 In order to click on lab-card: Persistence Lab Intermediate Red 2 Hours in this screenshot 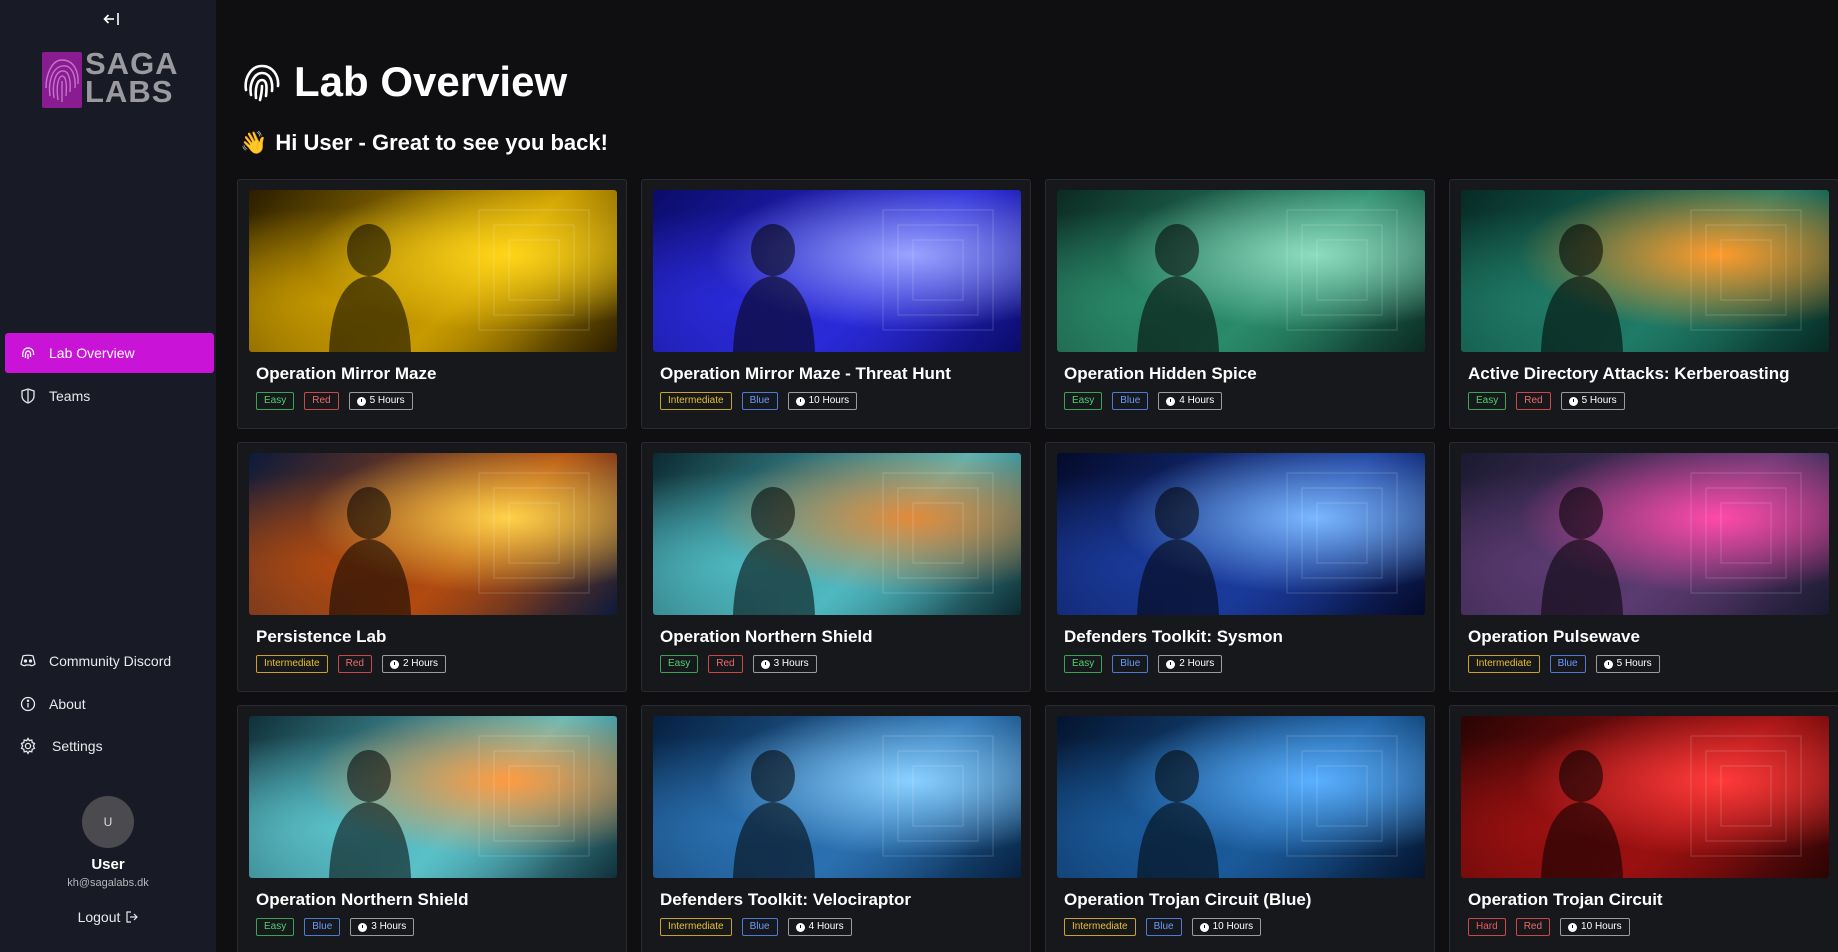, I will do `click(432, 567)`.